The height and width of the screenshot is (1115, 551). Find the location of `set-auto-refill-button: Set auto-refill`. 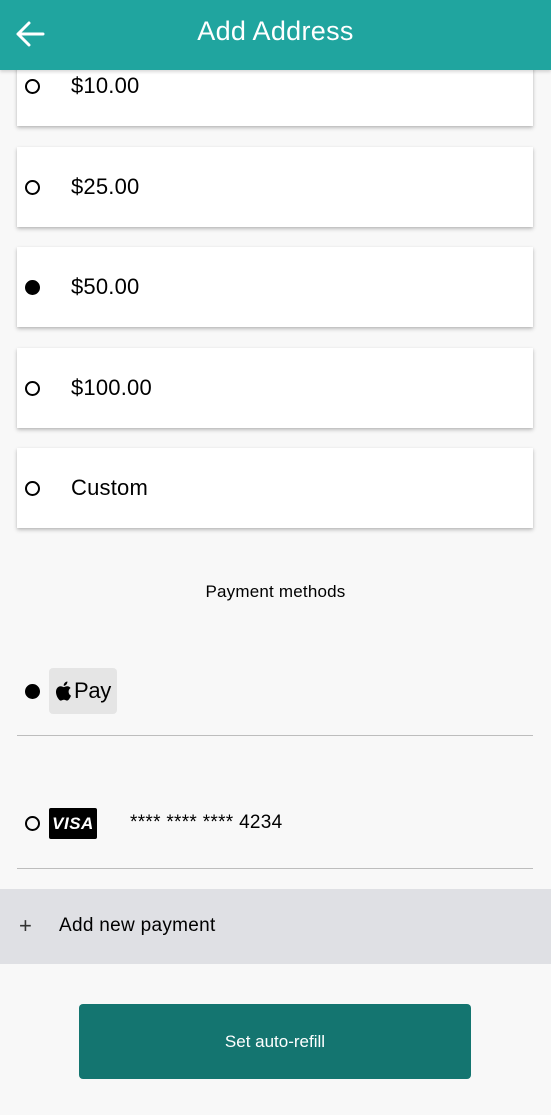

set-auto-refill-button: Set auto-refill is located at coordinates (275, 1041).